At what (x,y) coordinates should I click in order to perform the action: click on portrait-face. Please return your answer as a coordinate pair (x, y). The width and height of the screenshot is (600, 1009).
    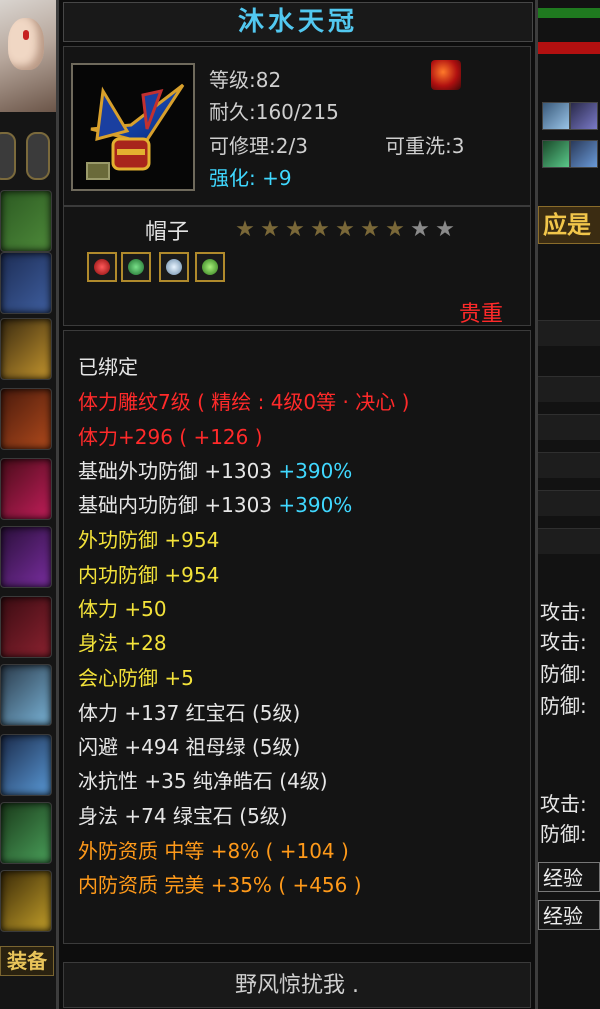
    Looking at the image, I should click on (26, 44).